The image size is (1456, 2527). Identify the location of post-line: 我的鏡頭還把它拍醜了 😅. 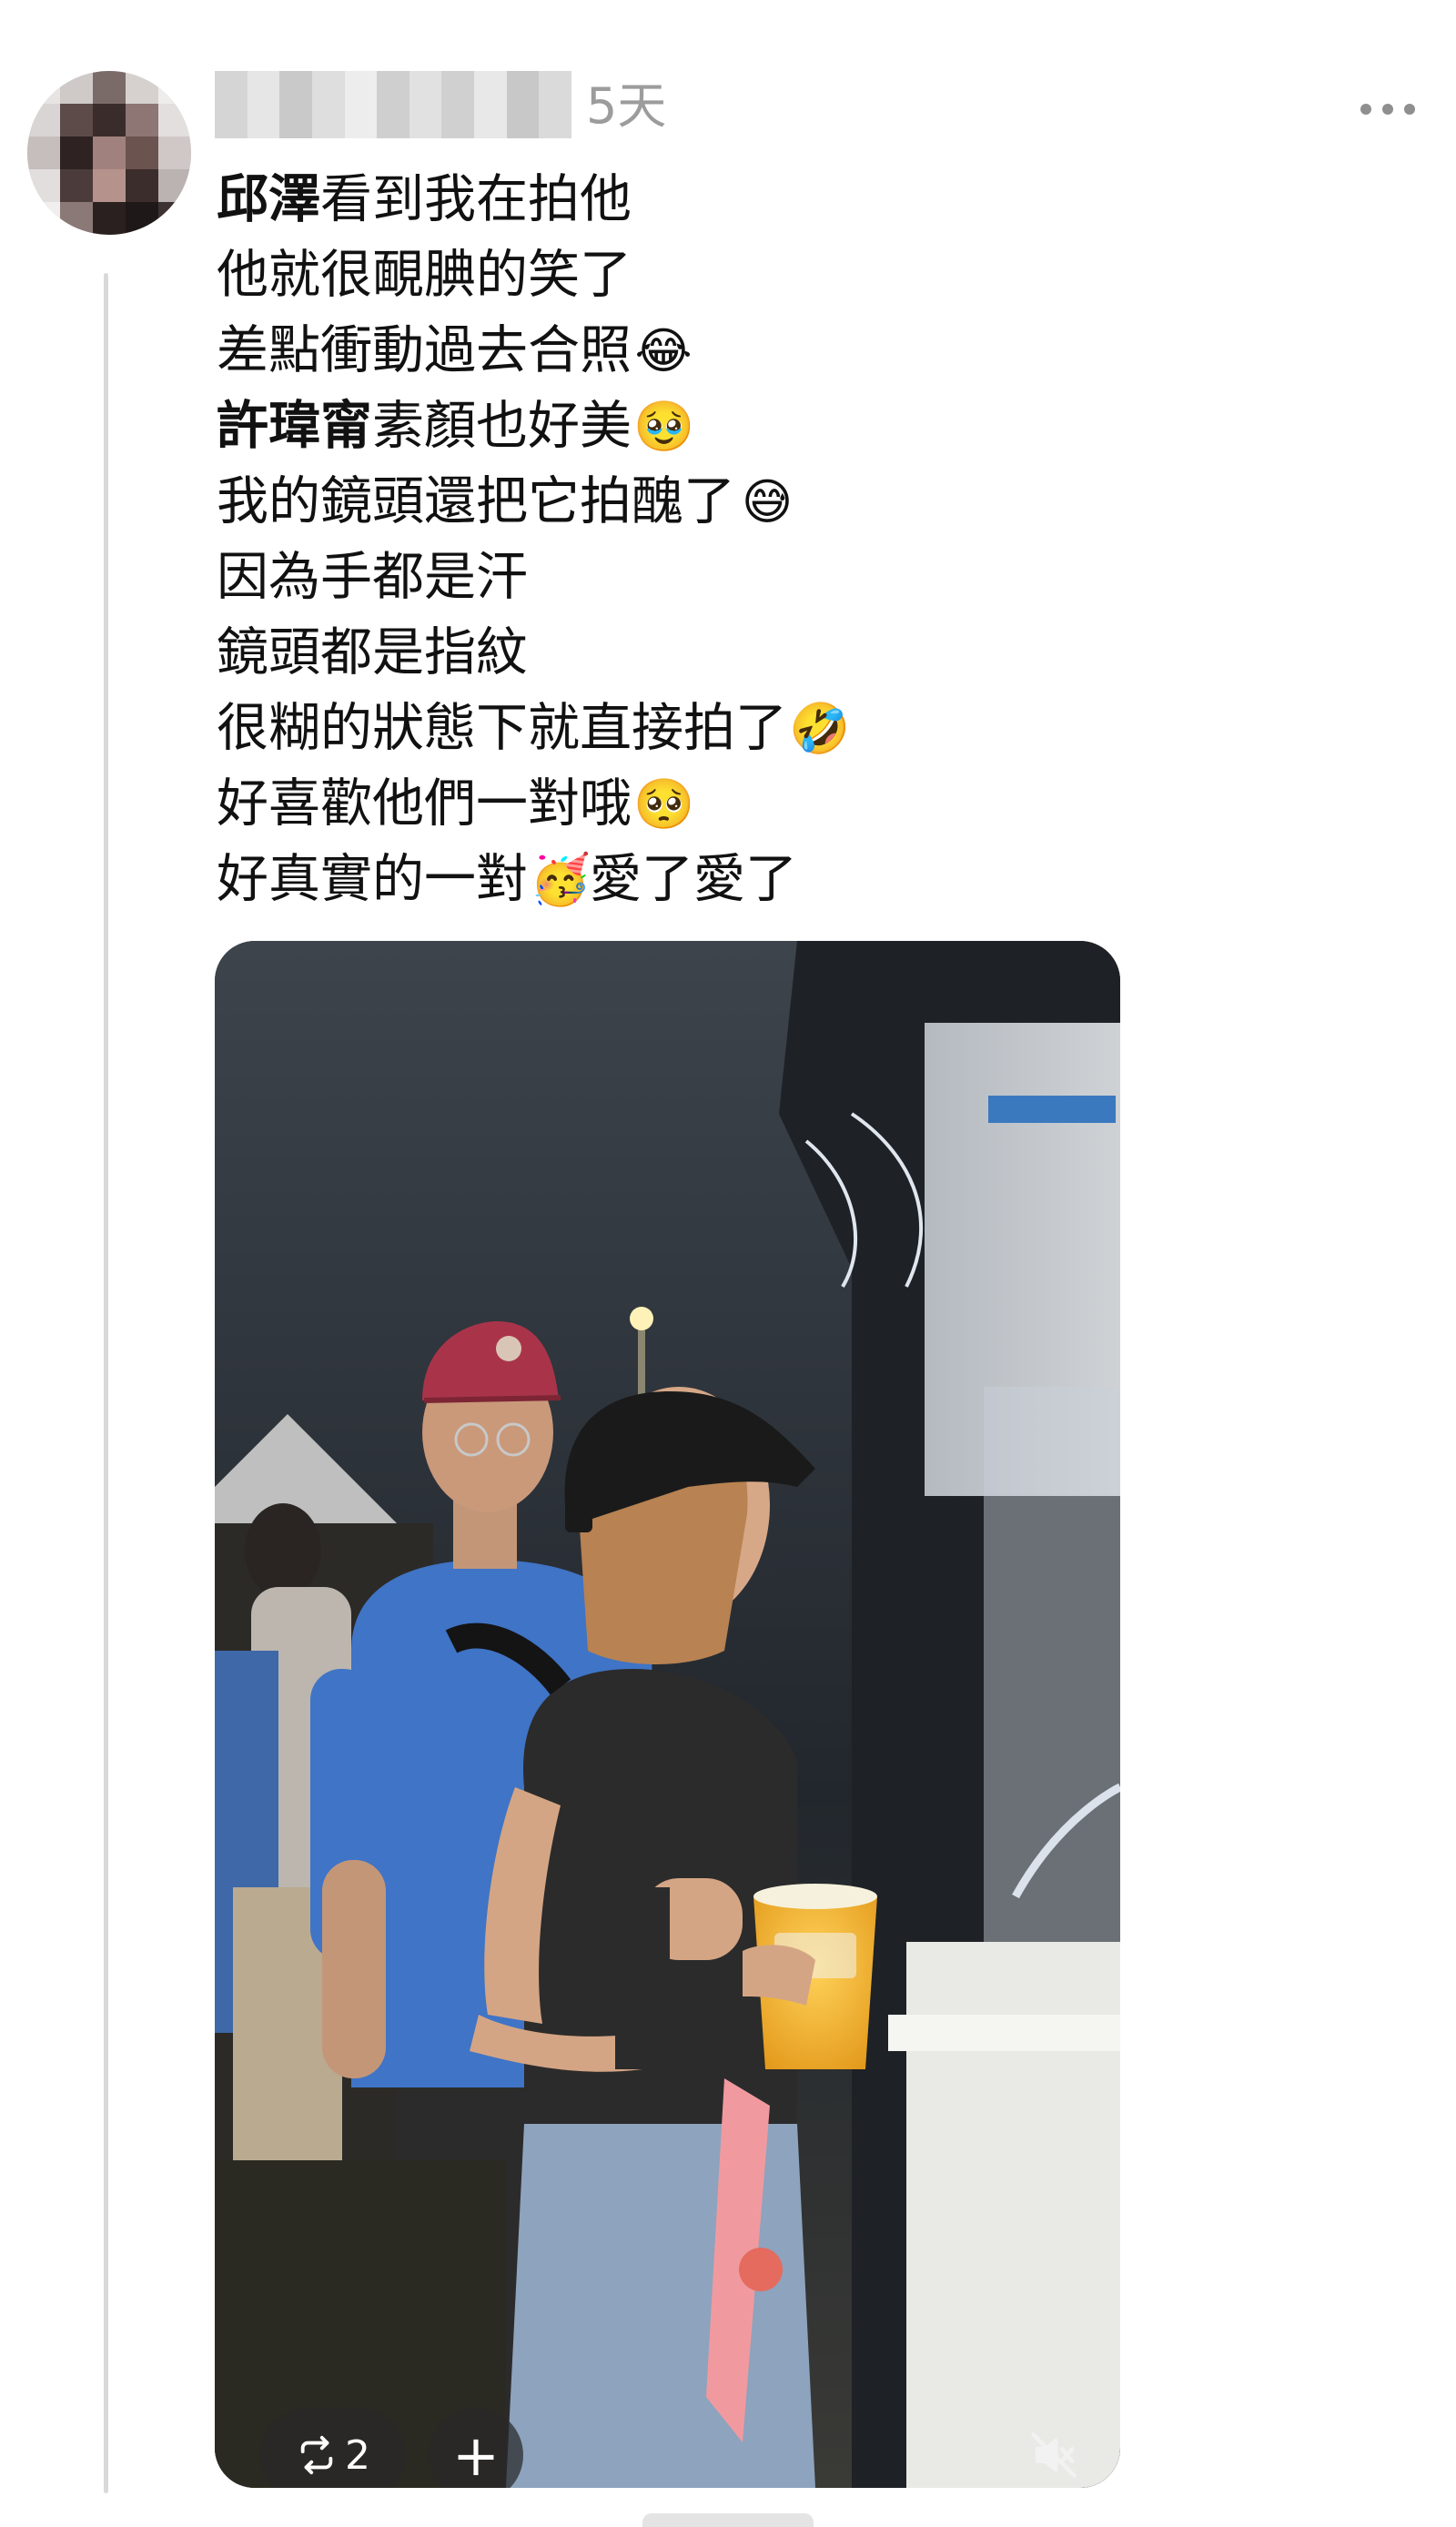
(790, 502).